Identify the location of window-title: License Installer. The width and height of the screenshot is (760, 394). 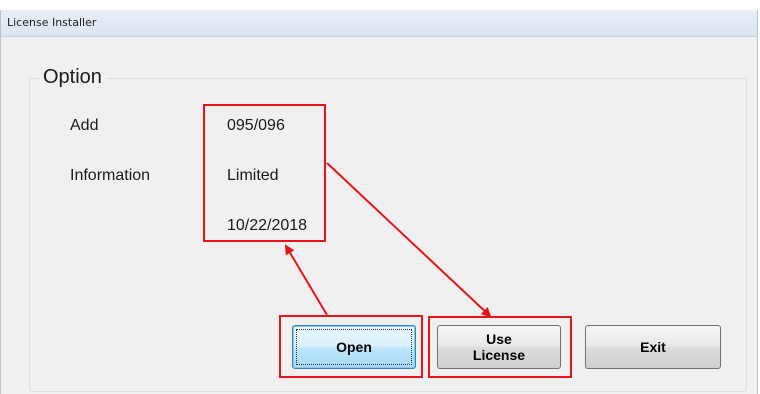
(52, 22).